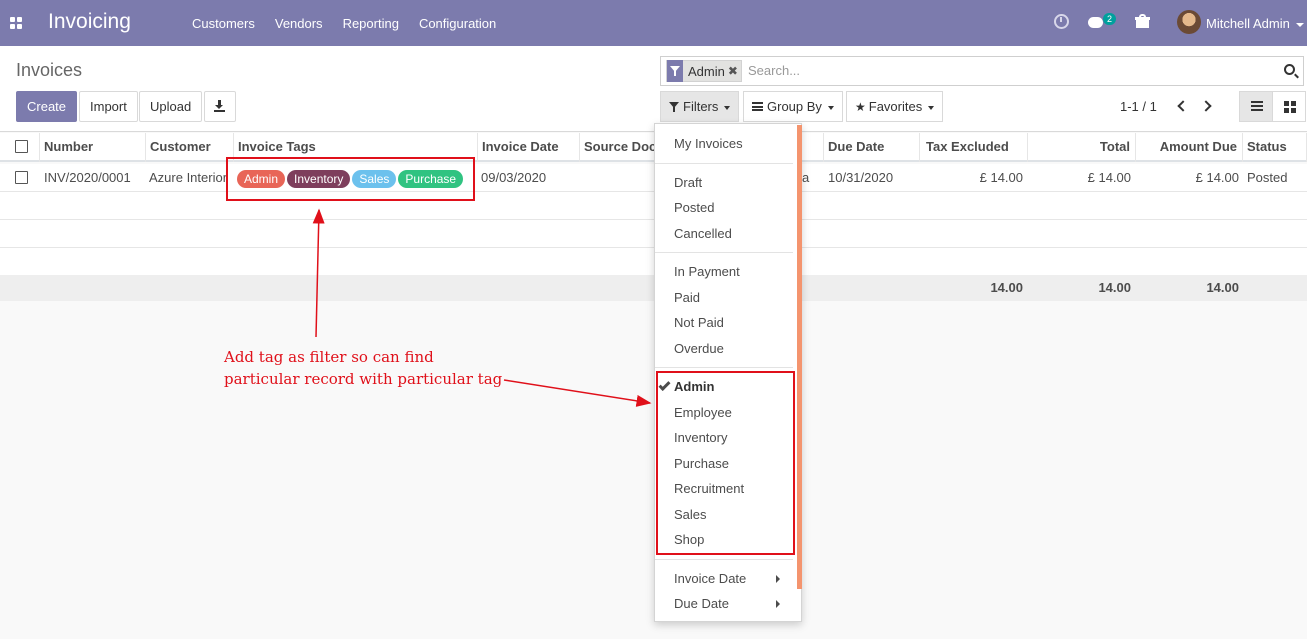 This screenshot has height=639, width=1307. Describe the element at coordinates (872, 147) in the screenshot. I see `column-due-date: Due Date` at that location.